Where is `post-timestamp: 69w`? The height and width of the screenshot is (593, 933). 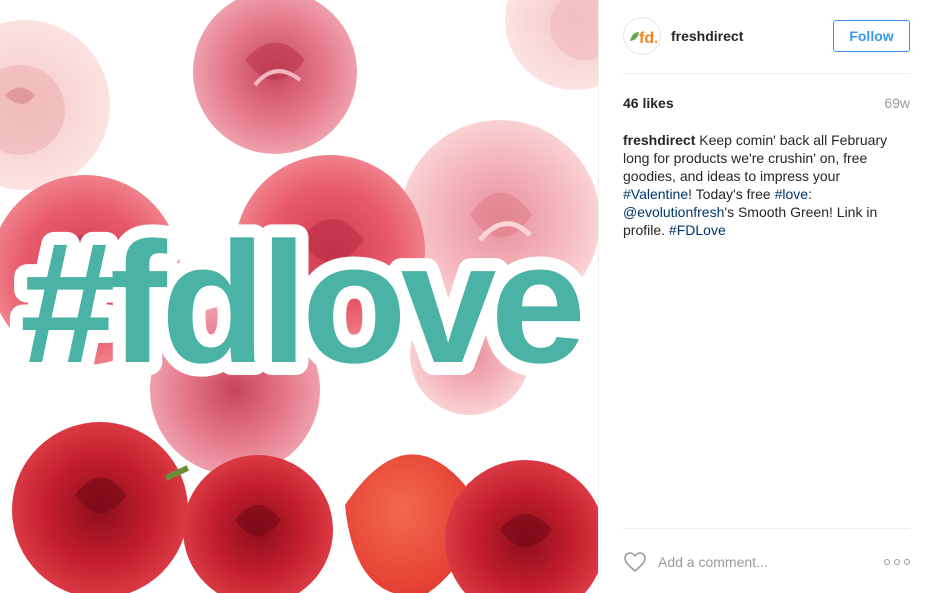 post-timestamp: 69w is located at coordinates (897, 103).